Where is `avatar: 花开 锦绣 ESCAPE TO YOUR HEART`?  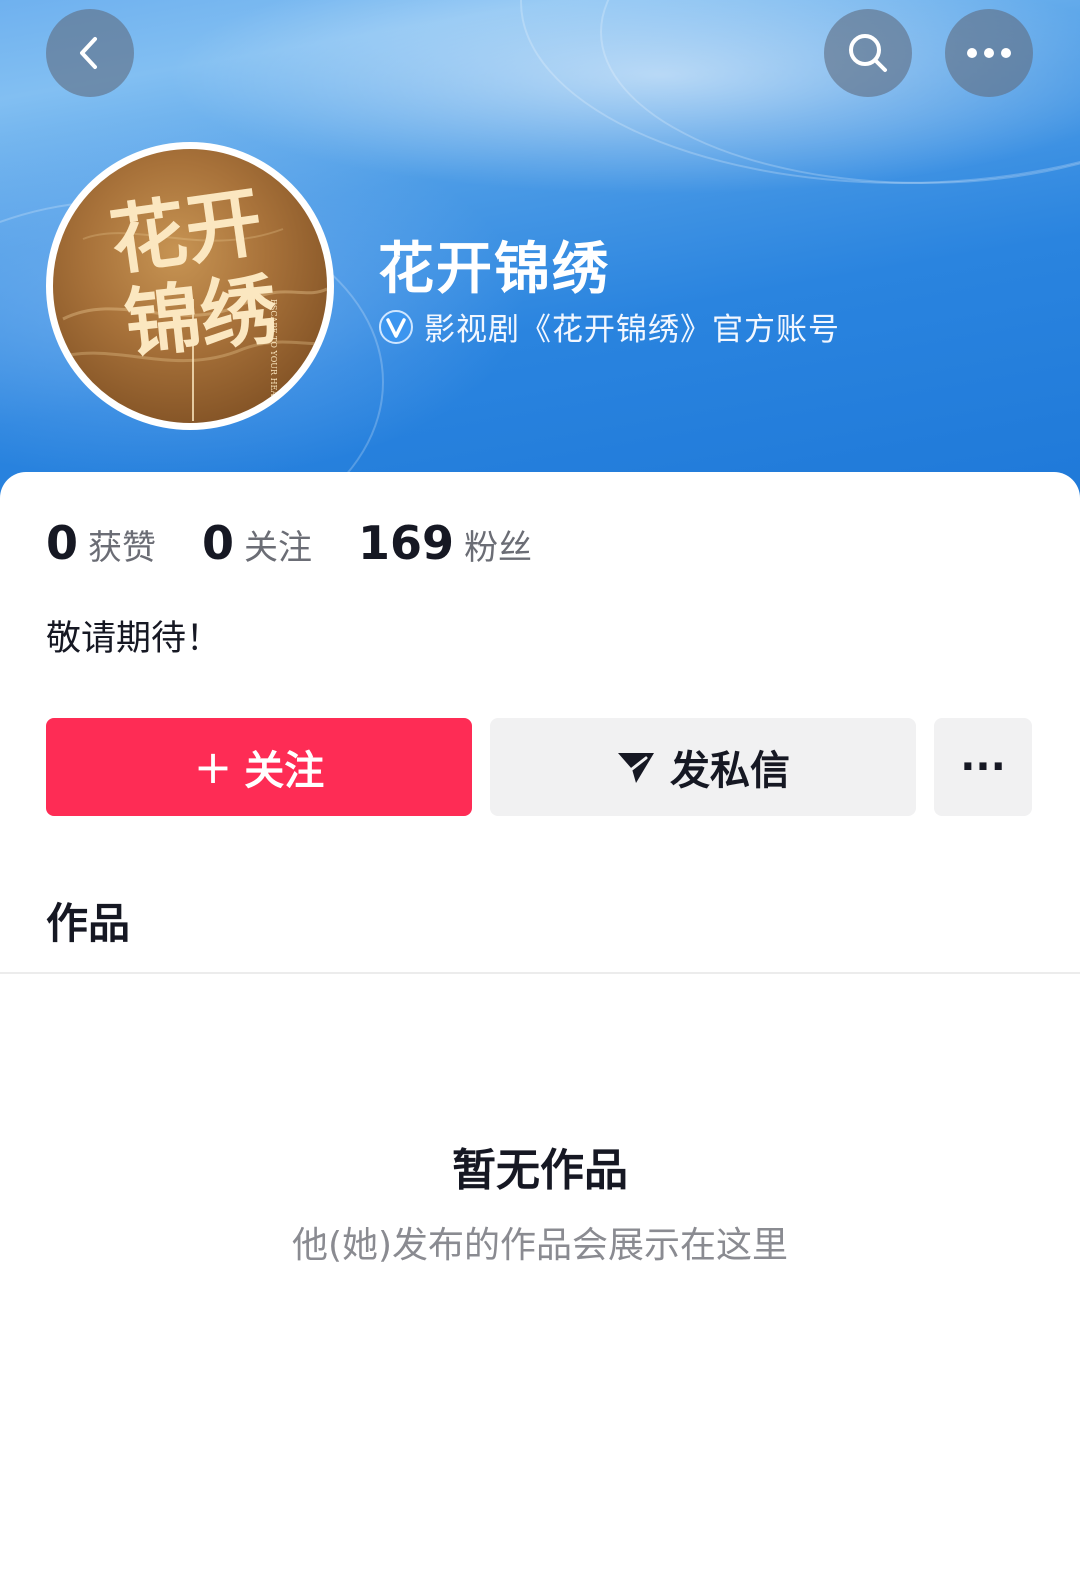
avatar: 花开 锦绣 ESCAPE TO YOUR HEART is located at coordinates (190, 286).